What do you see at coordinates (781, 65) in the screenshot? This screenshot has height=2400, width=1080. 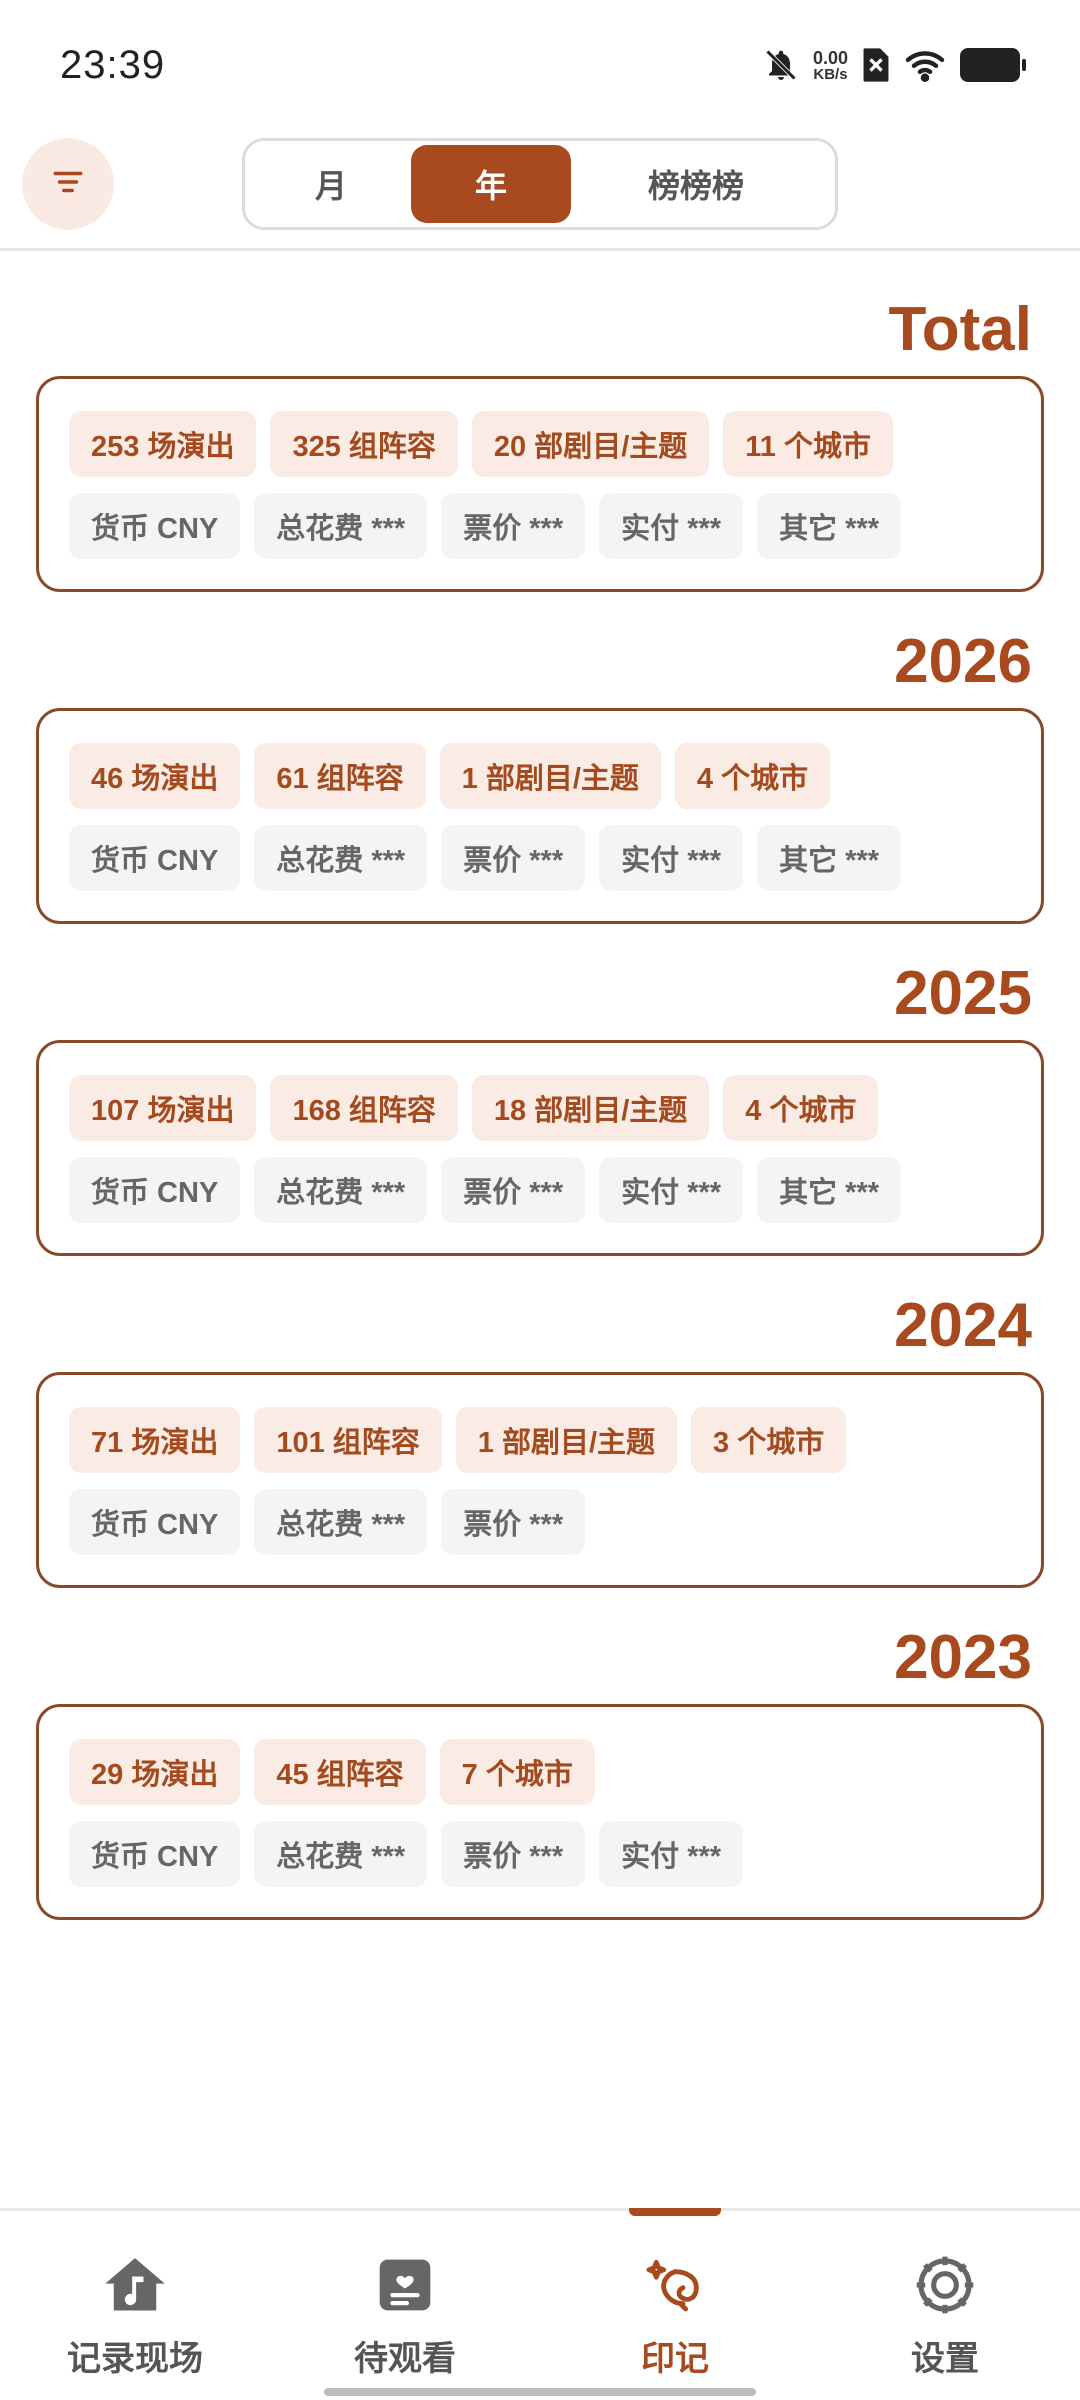 I see `bell-off-icon` at bounding box center [781, 65].